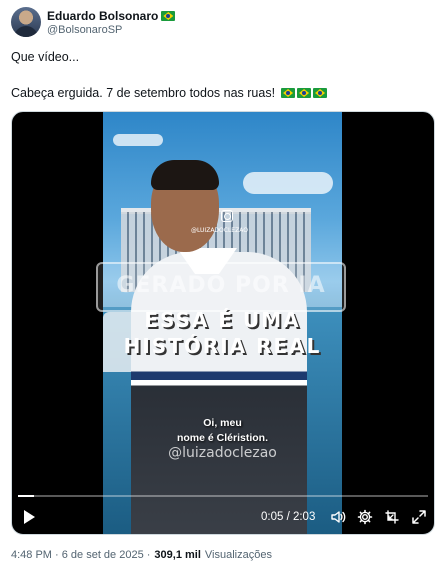 This screenshot has width=443, height=575. Describe the element at coordinates (222, 423) in the screenshot. I see `video-subtitle-line1: Oi, meu` at that location.